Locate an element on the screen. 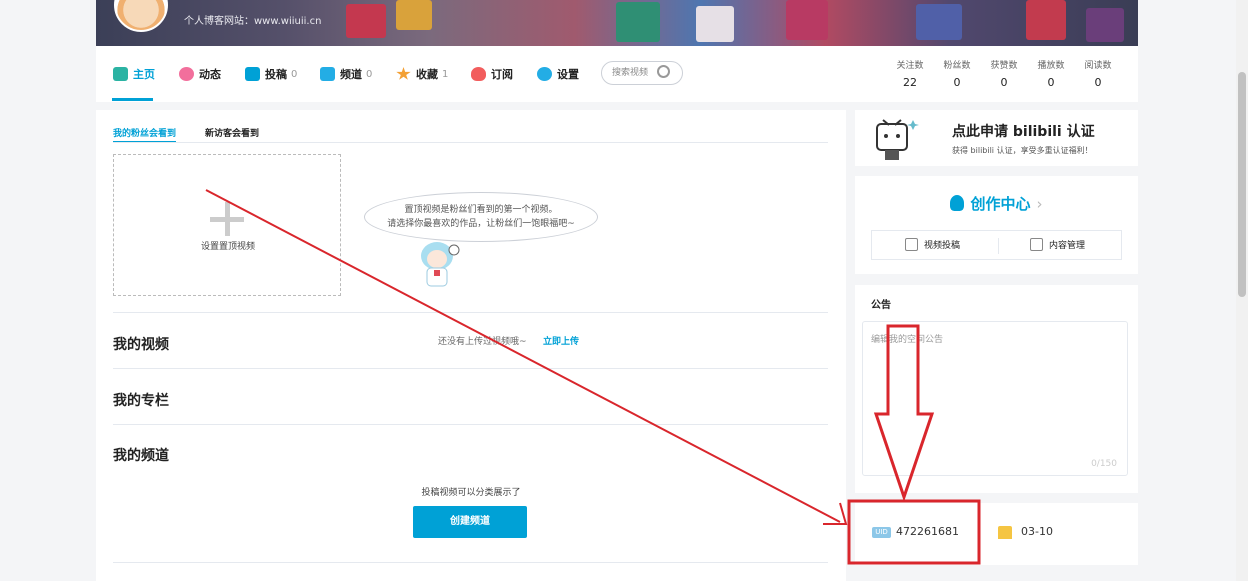 The height and width of the screenshot is (581, 1248). annotation-highlight-box is located at coordinates (914, 532).